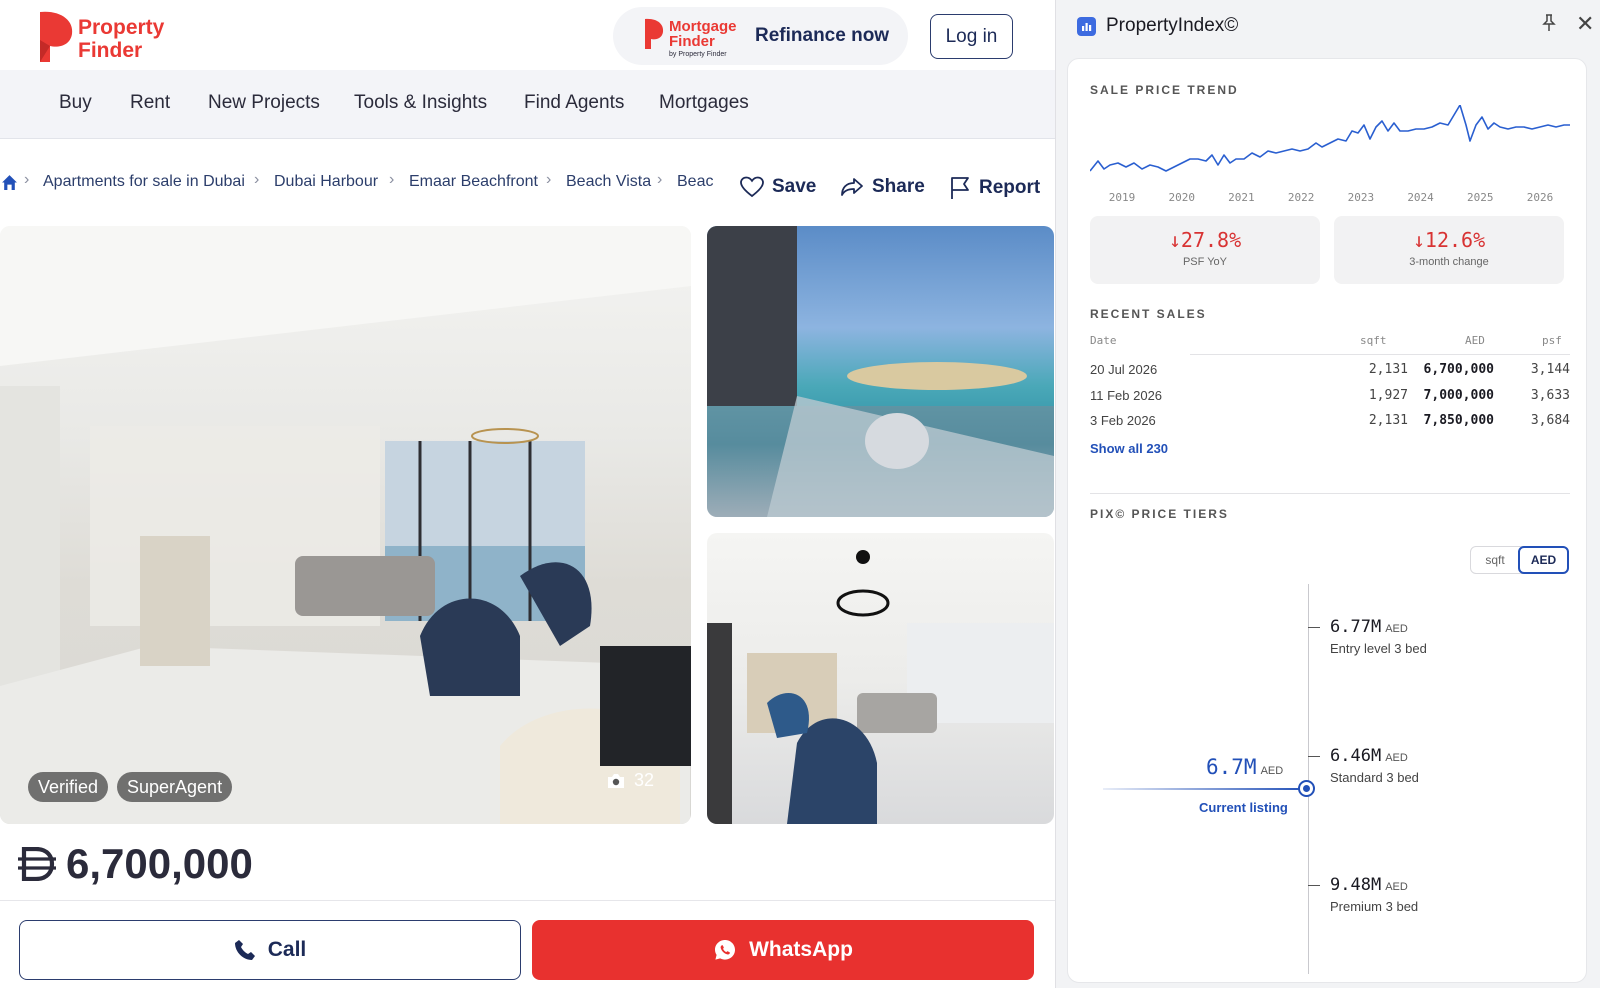  Describe the element at coordinates (704, 103) in the screenshot. I see `nav-item-mortgages: Mortgages` at that location.